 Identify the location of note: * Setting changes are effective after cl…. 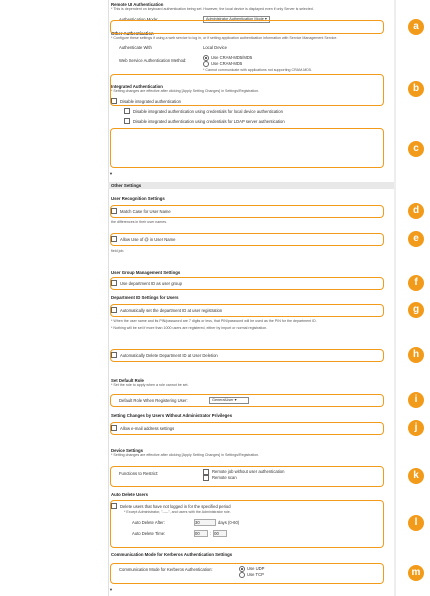
(185, 455).